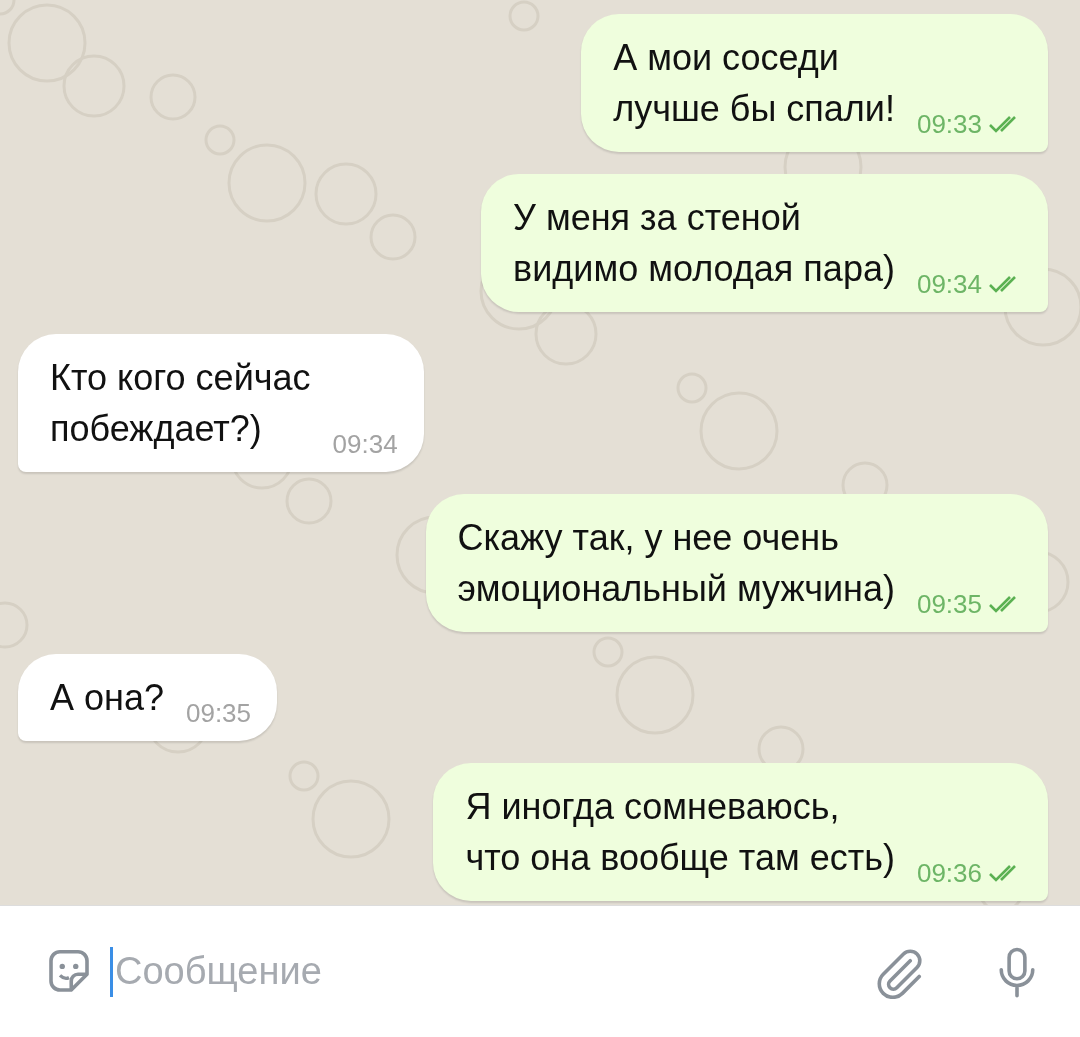  I want to click on message-text: Кто кого сейчас побеждает?), so click(180, 403).